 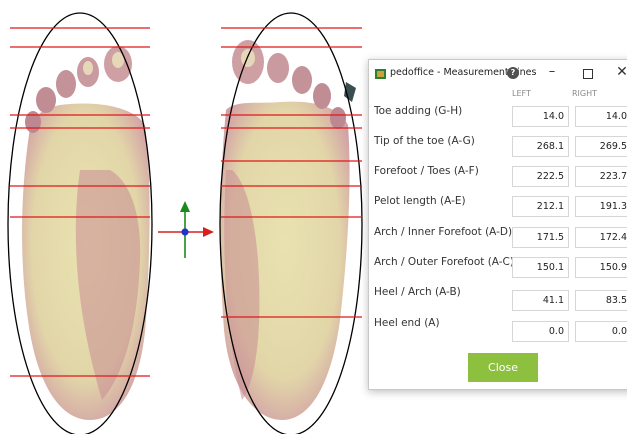 I want to click on forefoot-toes-right-field: 223.7, so click(x=601, y=176).